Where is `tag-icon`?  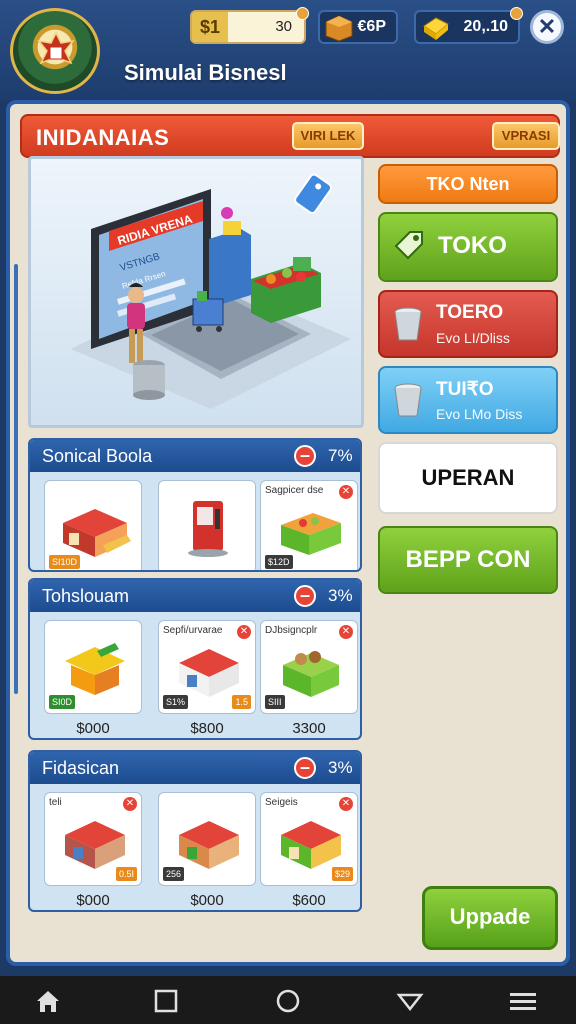
tag-icon is located at coordinates (408, 245).